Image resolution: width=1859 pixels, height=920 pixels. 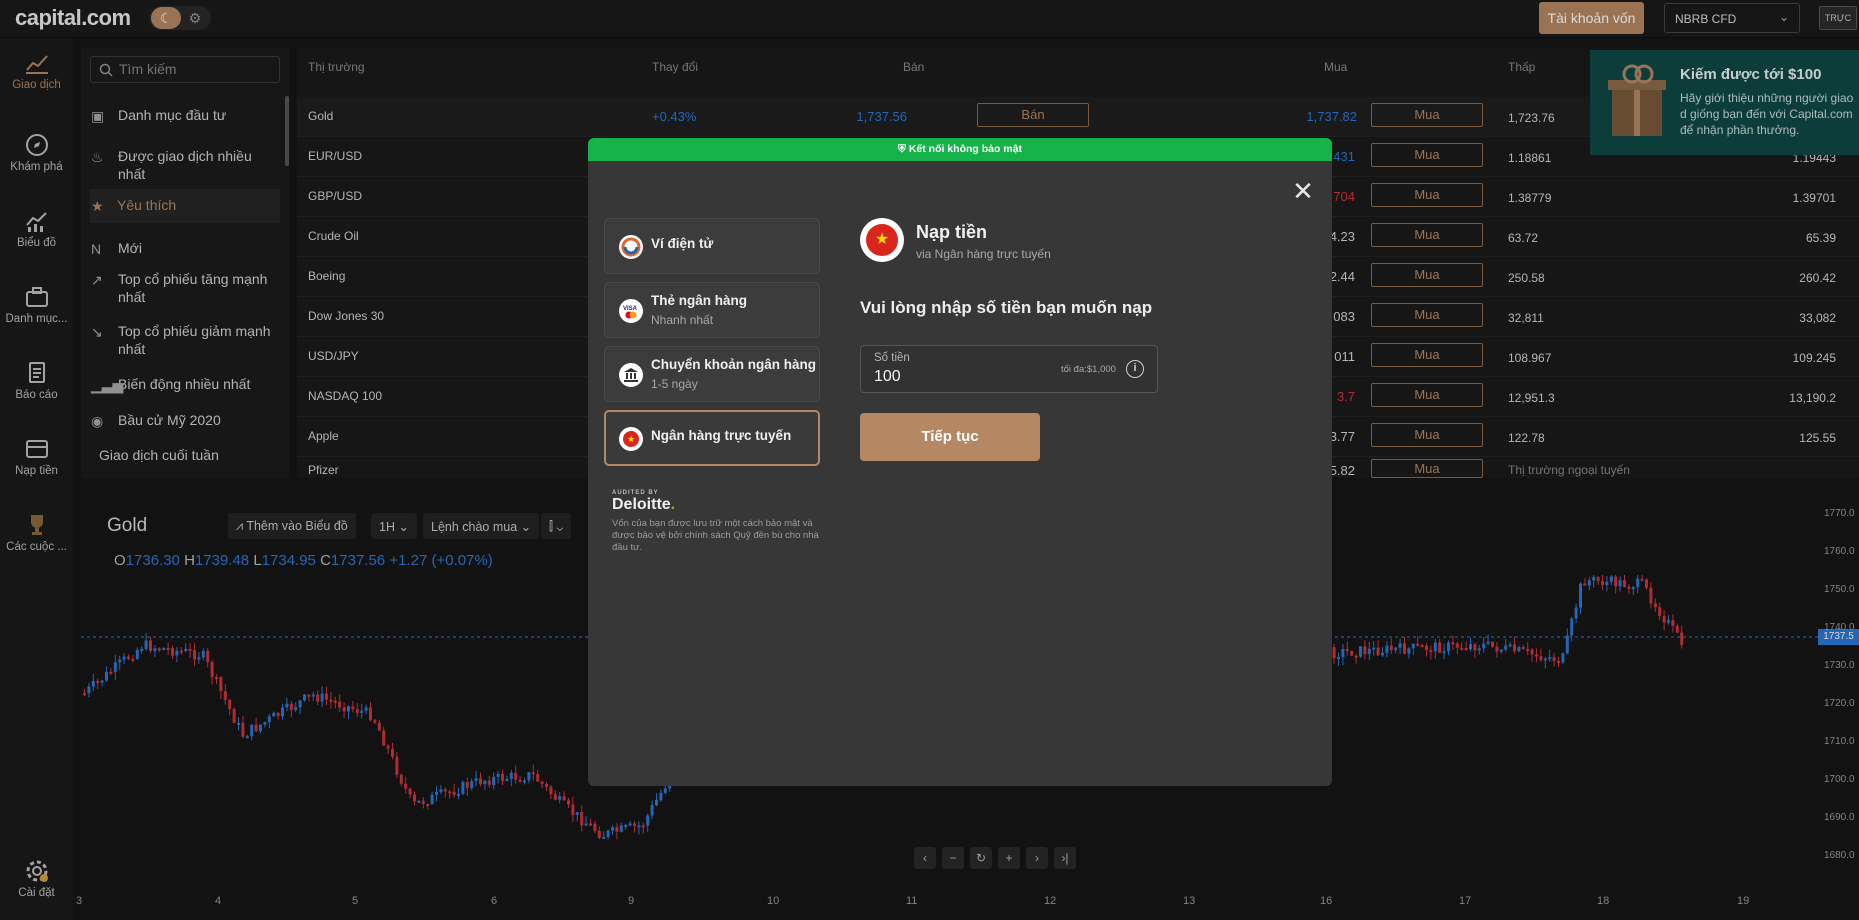 I want to click on high-price: 109.245, so click(x=1814, y=358).